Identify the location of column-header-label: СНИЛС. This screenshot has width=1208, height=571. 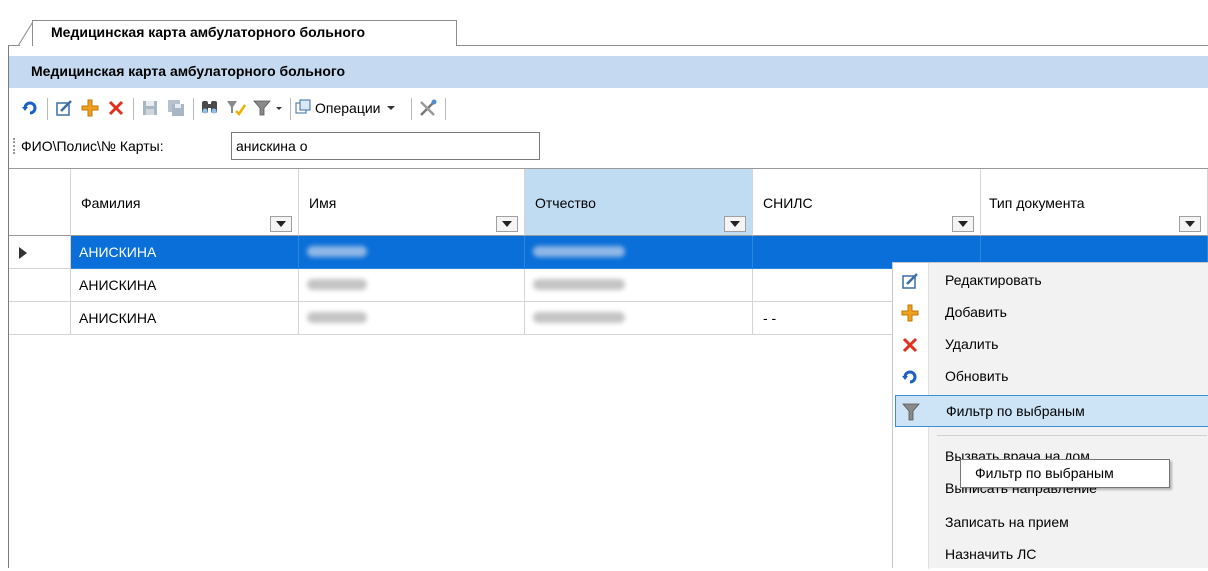
(788, 203).